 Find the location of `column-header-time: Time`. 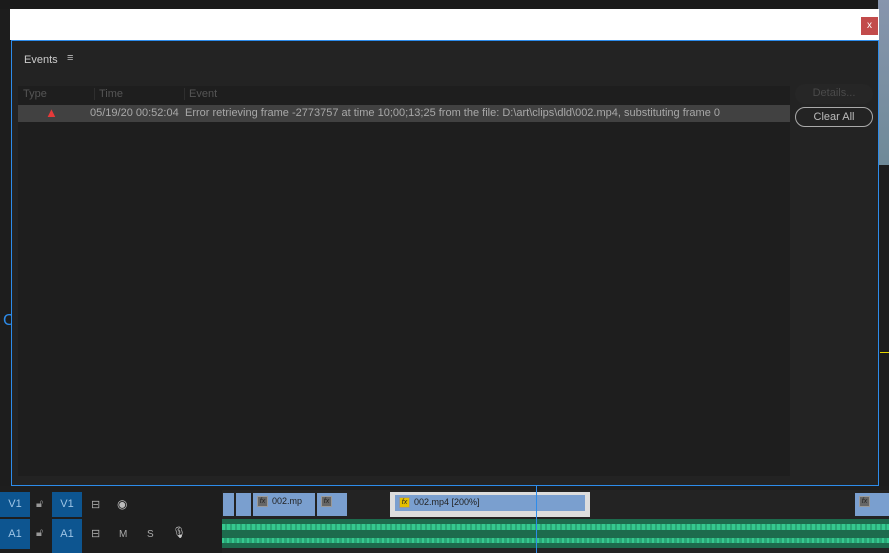

column-header-time: Time is located at coordinates (108, 94).